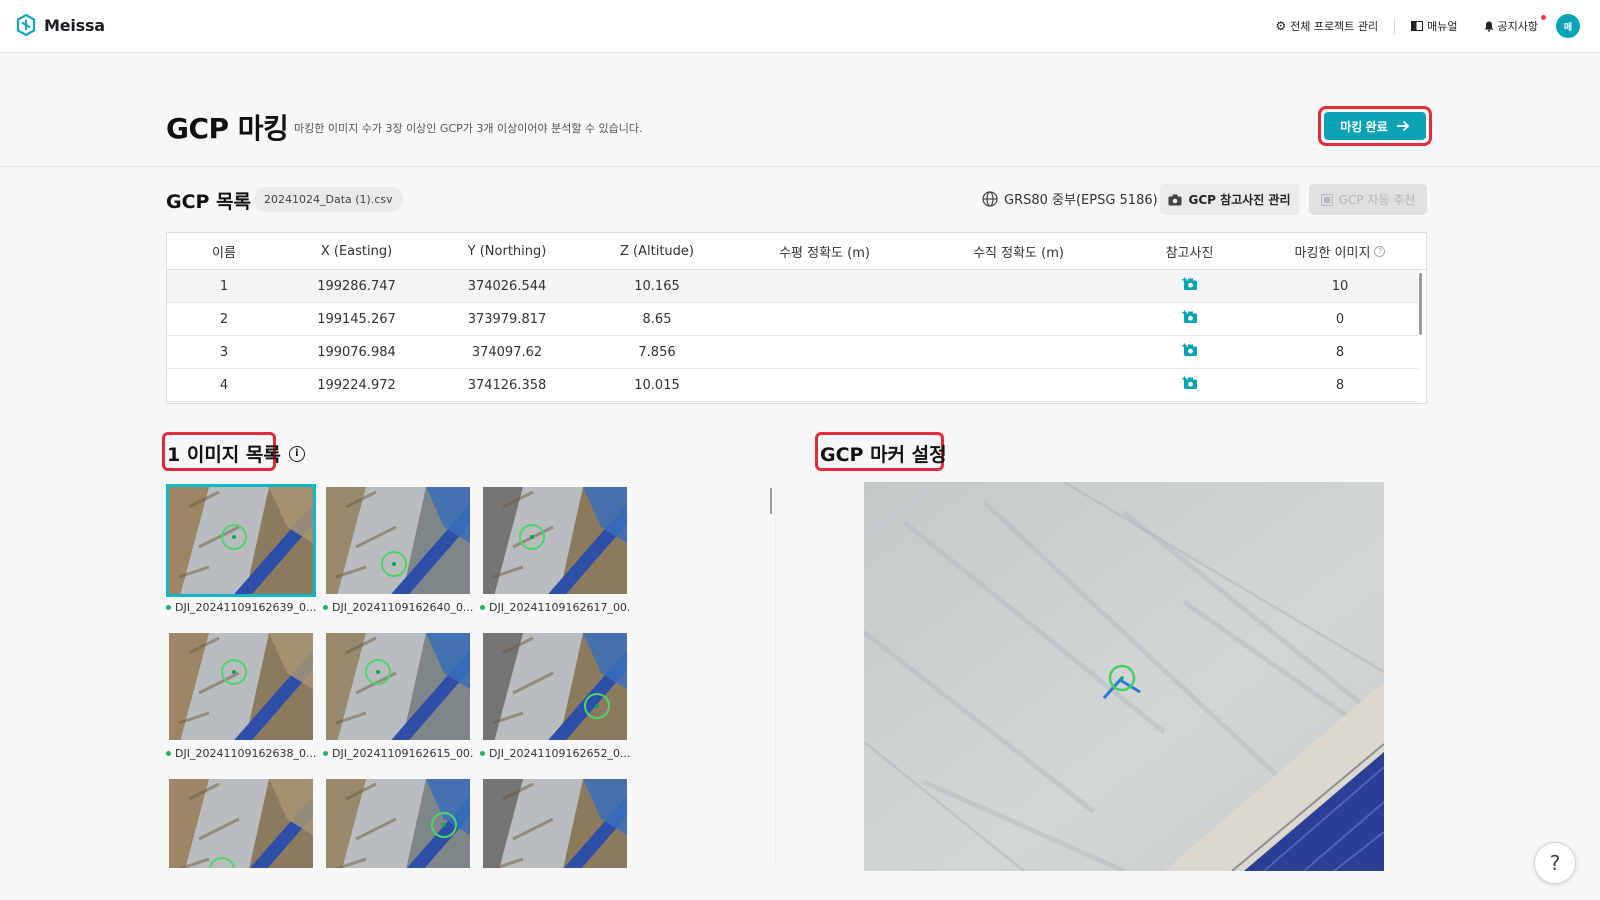 The height and width of the screenshot is (900, 1600). I want to click on panel-scrollbar, so click(771, 501).